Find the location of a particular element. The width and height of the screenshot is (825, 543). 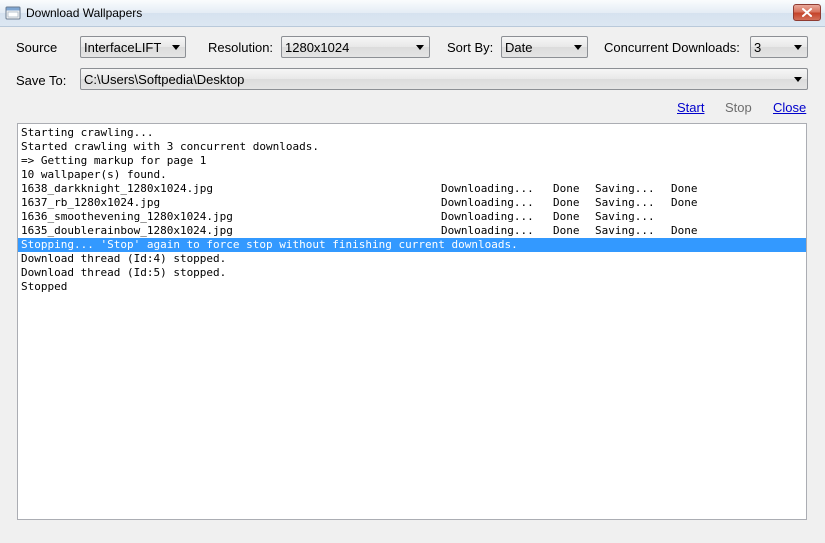

window-title: Download Wallpapers is located at coordinates (84, 13).